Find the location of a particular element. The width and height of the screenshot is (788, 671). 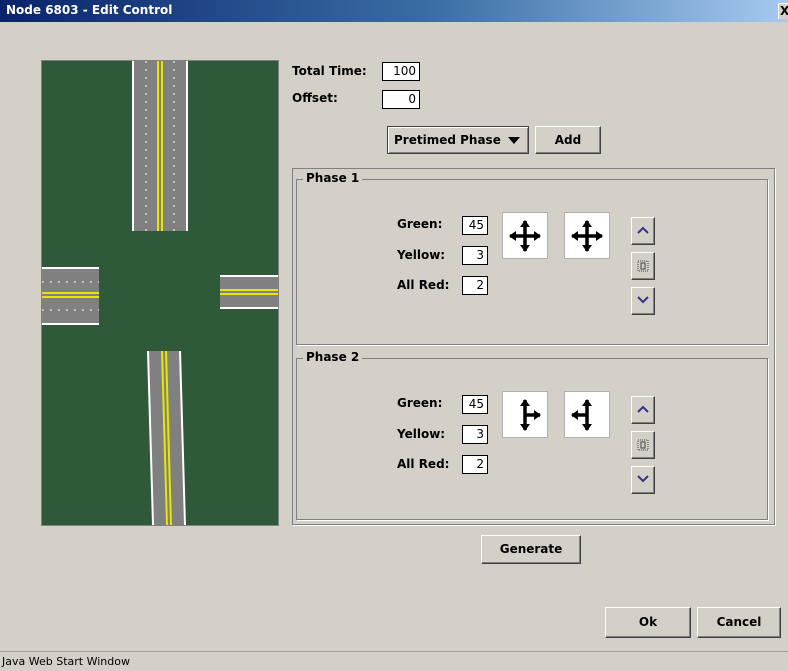

status-text: Java Web Start Window is located at coordinates (66, 661).